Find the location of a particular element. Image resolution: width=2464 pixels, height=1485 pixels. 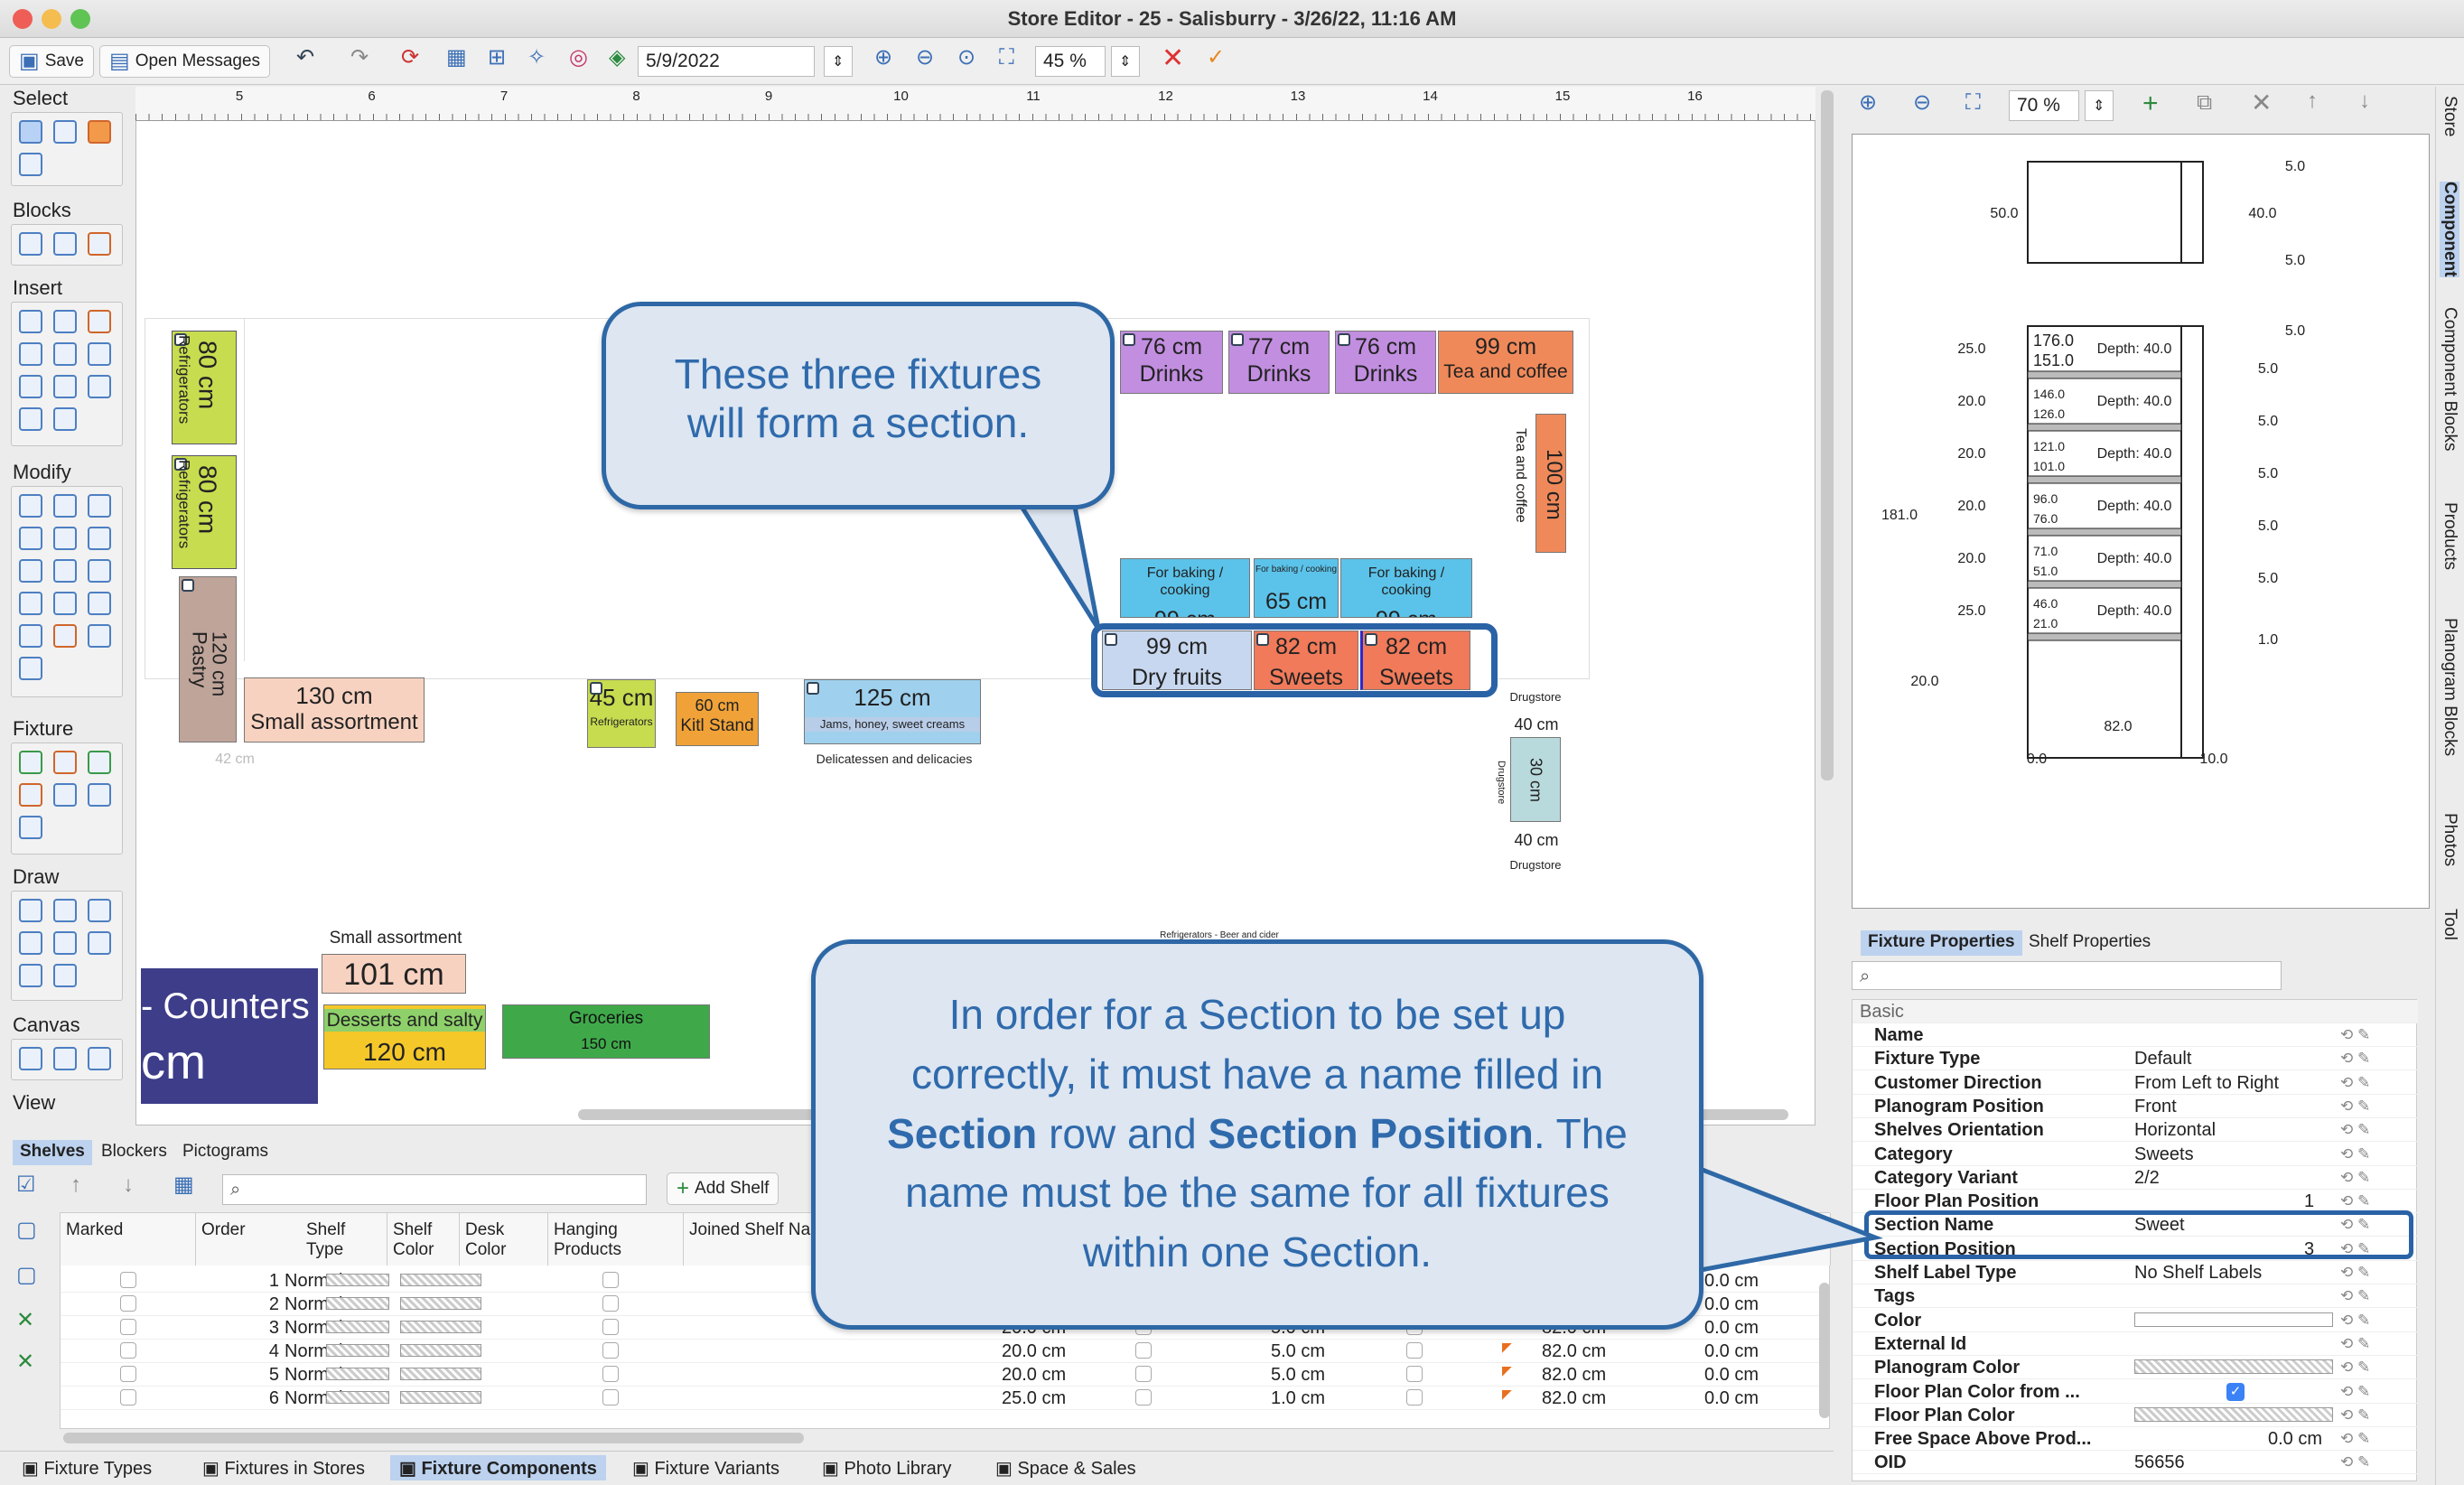

side-tab: Component Blocks is located at coordinates (2449, 379).